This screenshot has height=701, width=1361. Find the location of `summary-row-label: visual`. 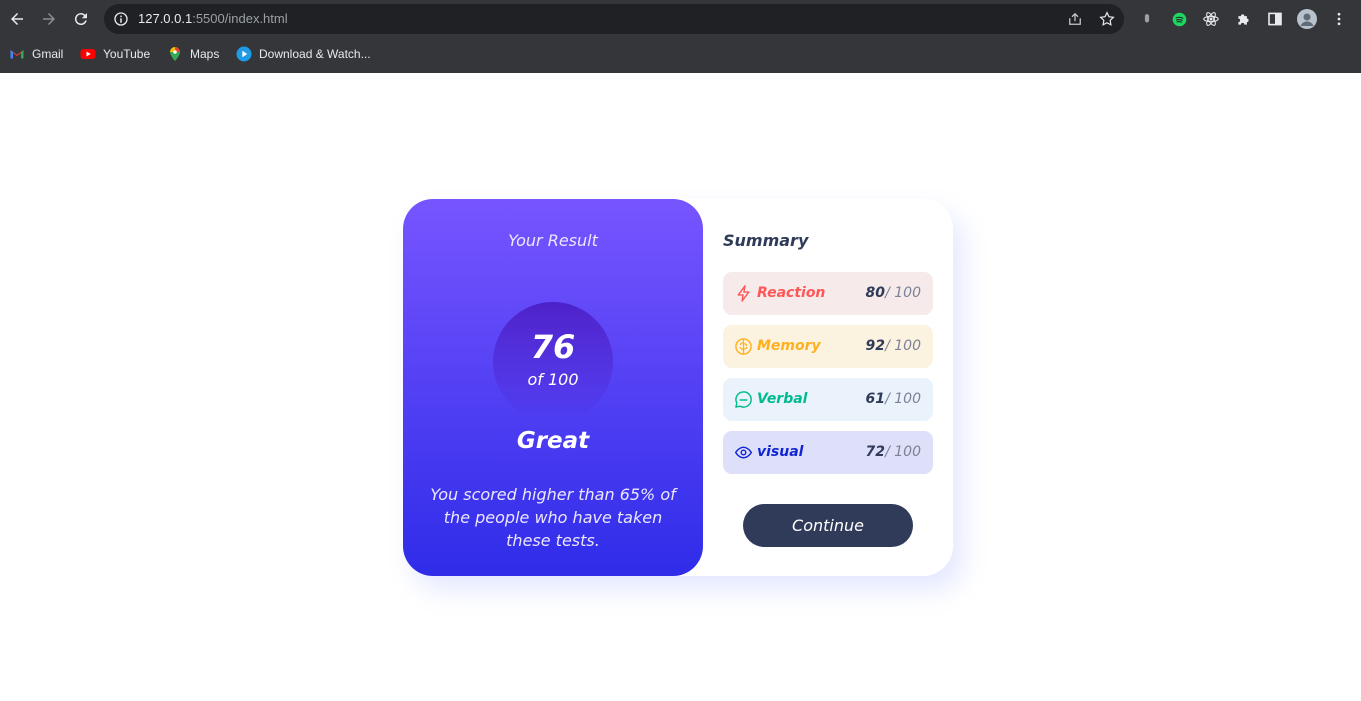

summary-row-label: visual is located at coordinates (780, 452).